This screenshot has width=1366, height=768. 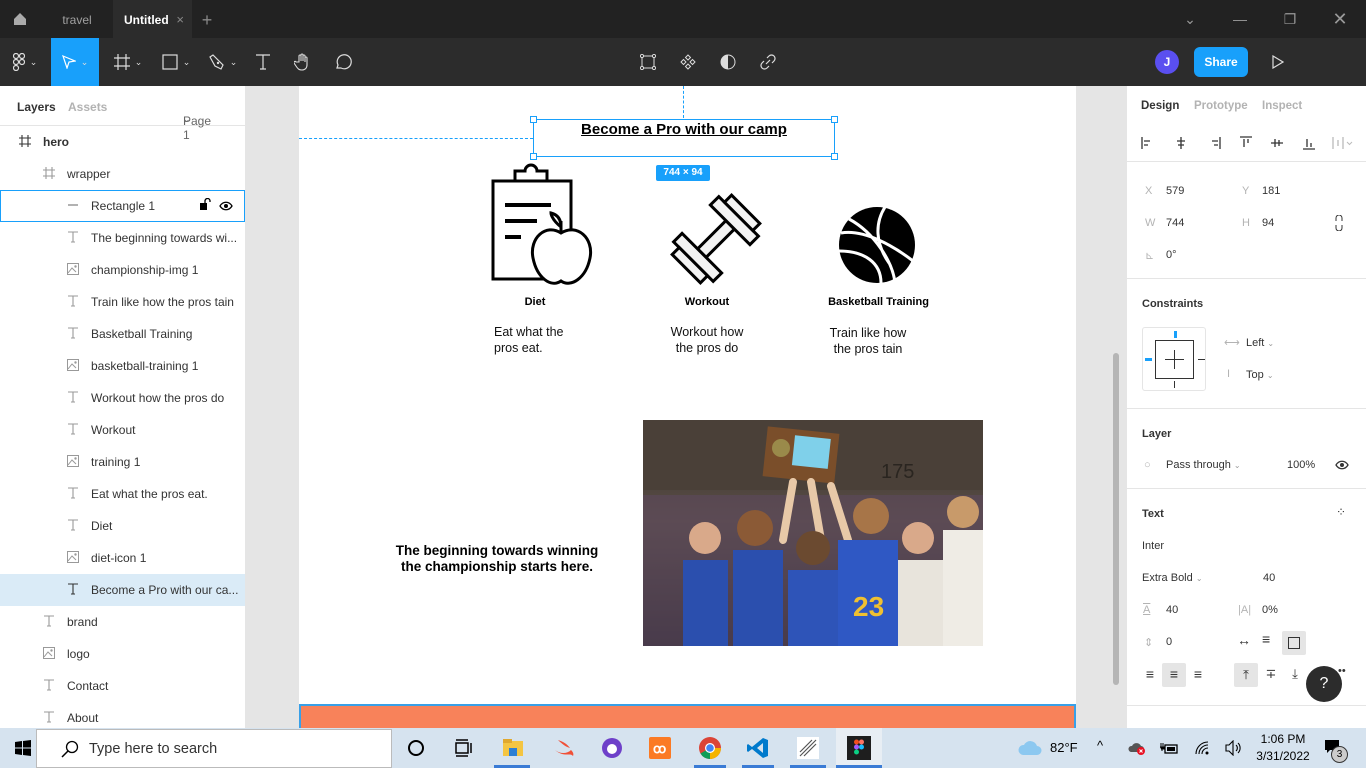 I want to click on cortana-icon, so click(x=416, y=748).